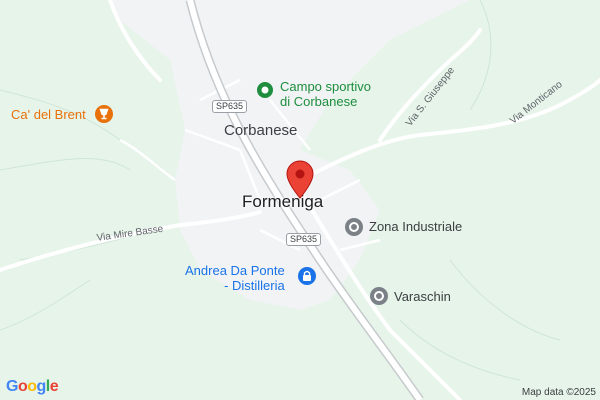 The height and width of the screenshot is (400, 600). I want to click on poi-campo-sportivo-line2: di Corbanese, so click(319, 101).